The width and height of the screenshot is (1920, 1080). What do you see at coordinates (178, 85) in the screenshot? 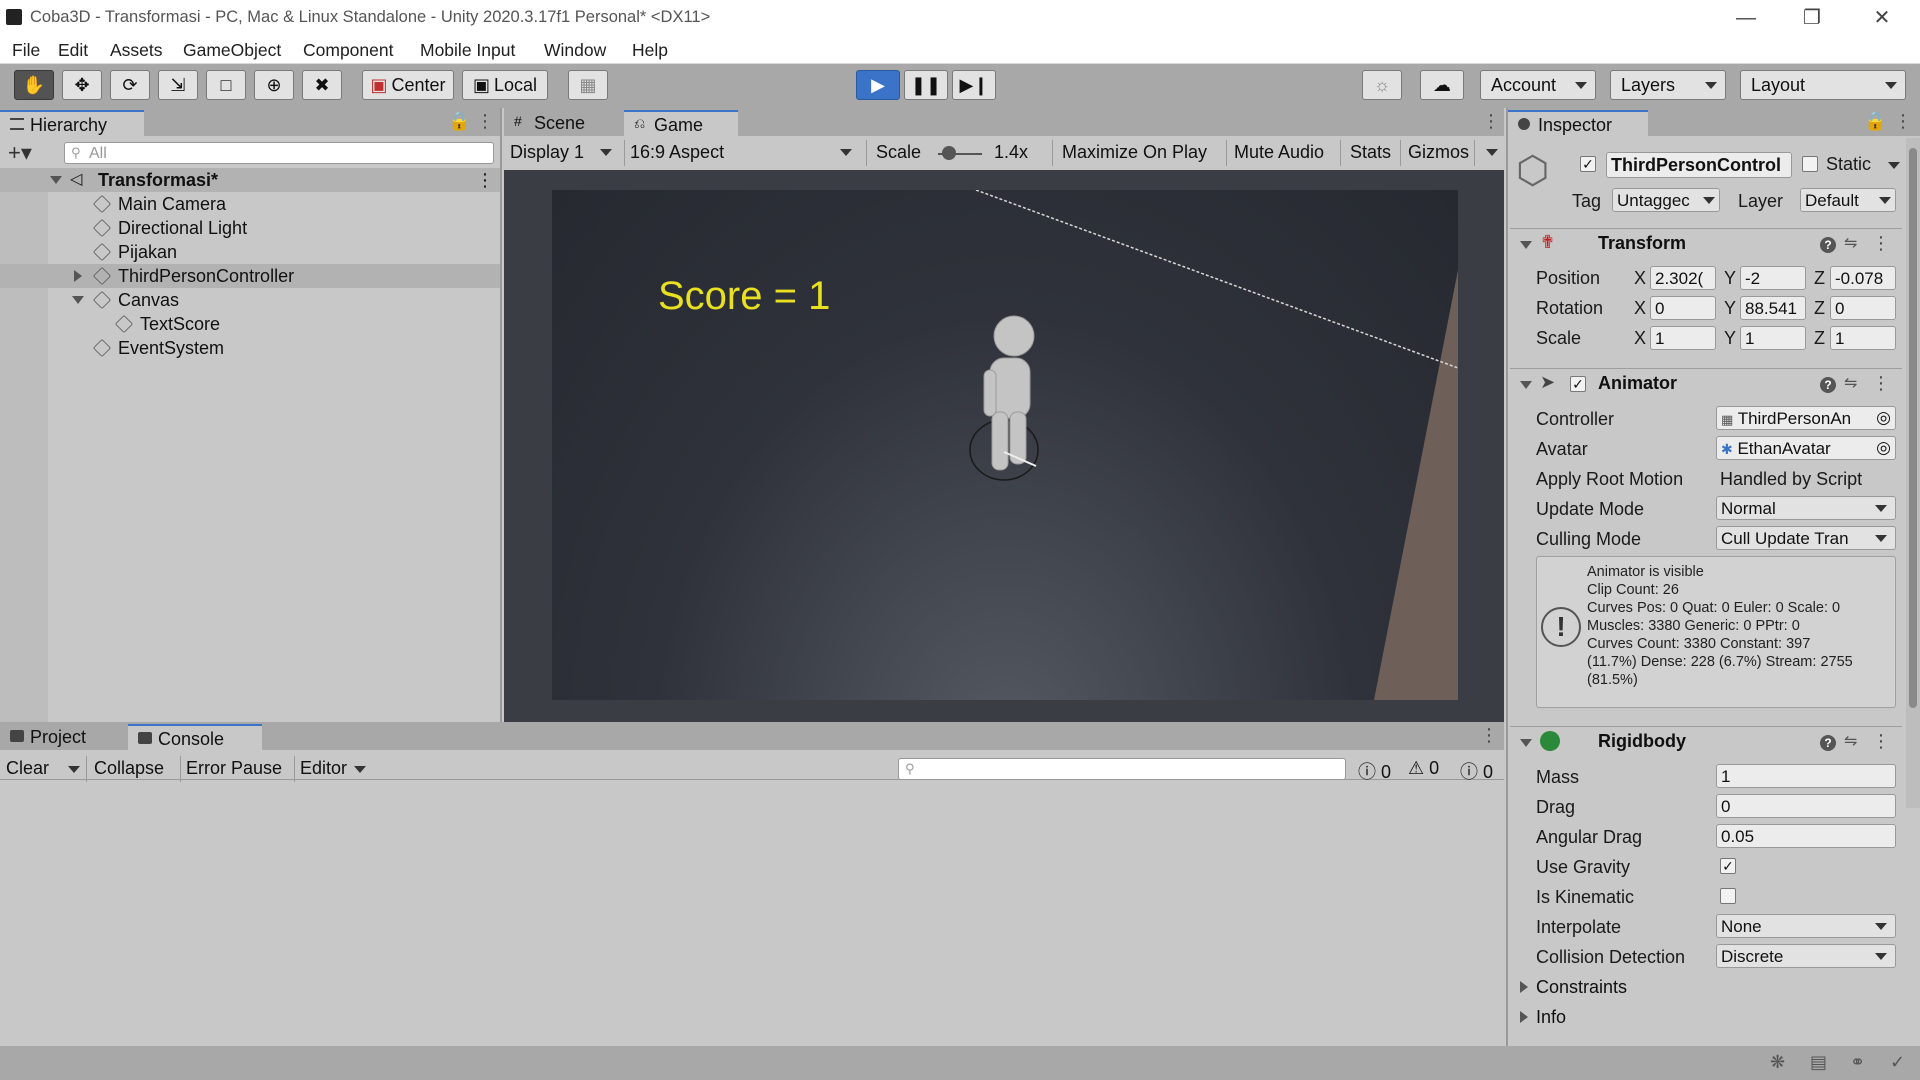
I see `scale-tool-icon: ⇲` at bounding box center [178, 85].